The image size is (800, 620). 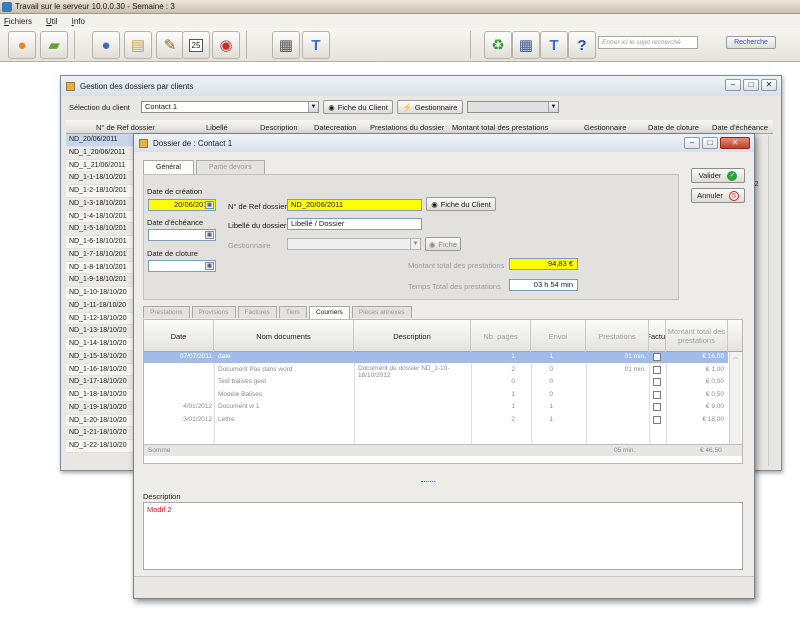 What do you see at coordinates (500, 127) in the screenshot?
I see `col-montant: Montant total des prestations` at bounding box center [500, 127].